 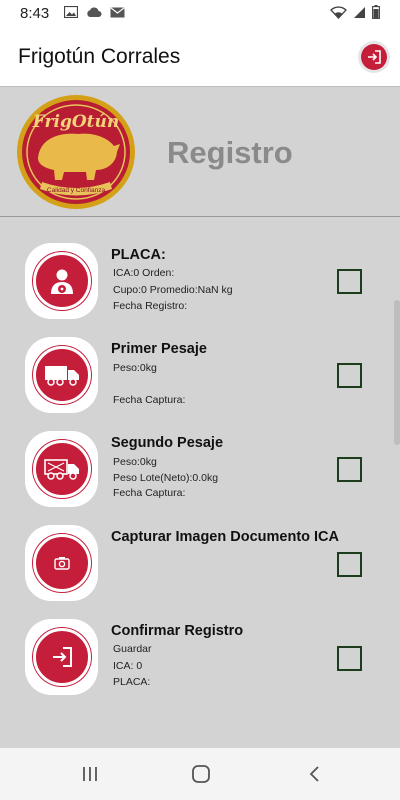 I want to click on system-icons, so click(x=355, y=12).